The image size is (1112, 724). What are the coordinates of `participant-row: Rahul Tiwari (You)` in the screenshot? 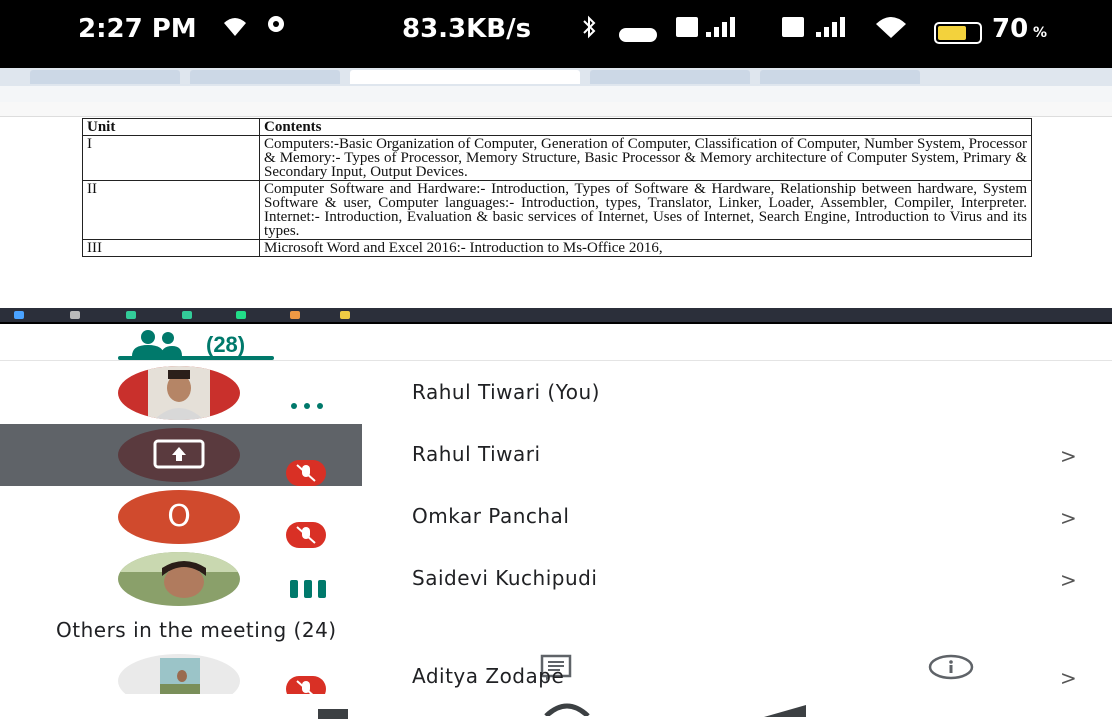 It's located at (556, 393).